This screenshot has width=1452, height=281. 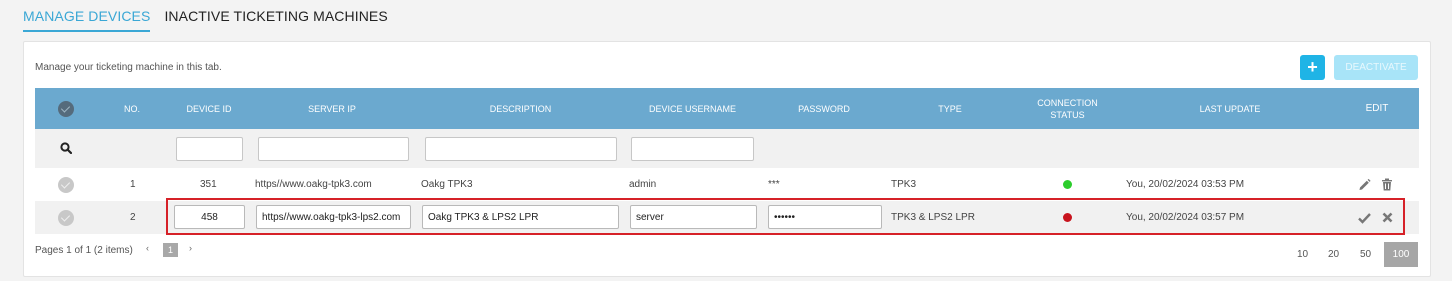 I want to click on page-size-20: 20, so click(x=1333, y=254).